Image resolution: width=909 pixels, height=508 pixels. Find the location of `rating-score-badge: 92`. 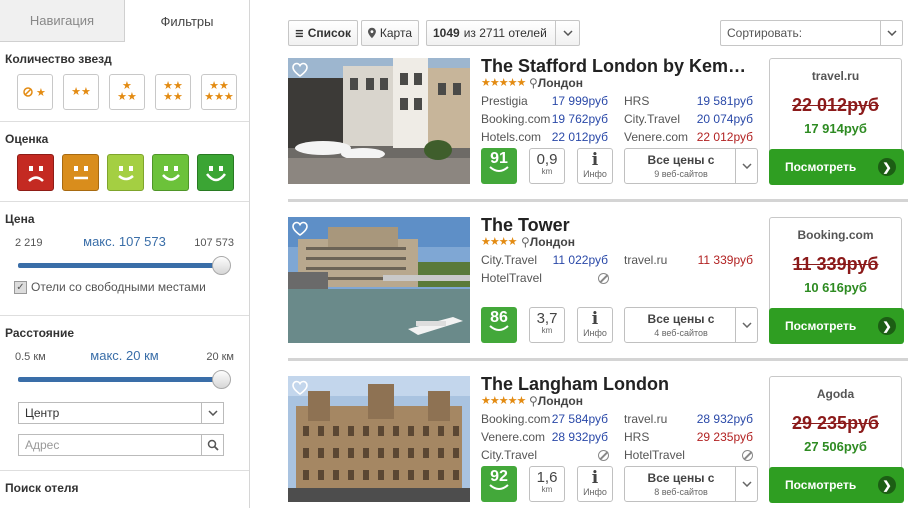

rating-score-badge: 92 is located at coordinates (499, 484).